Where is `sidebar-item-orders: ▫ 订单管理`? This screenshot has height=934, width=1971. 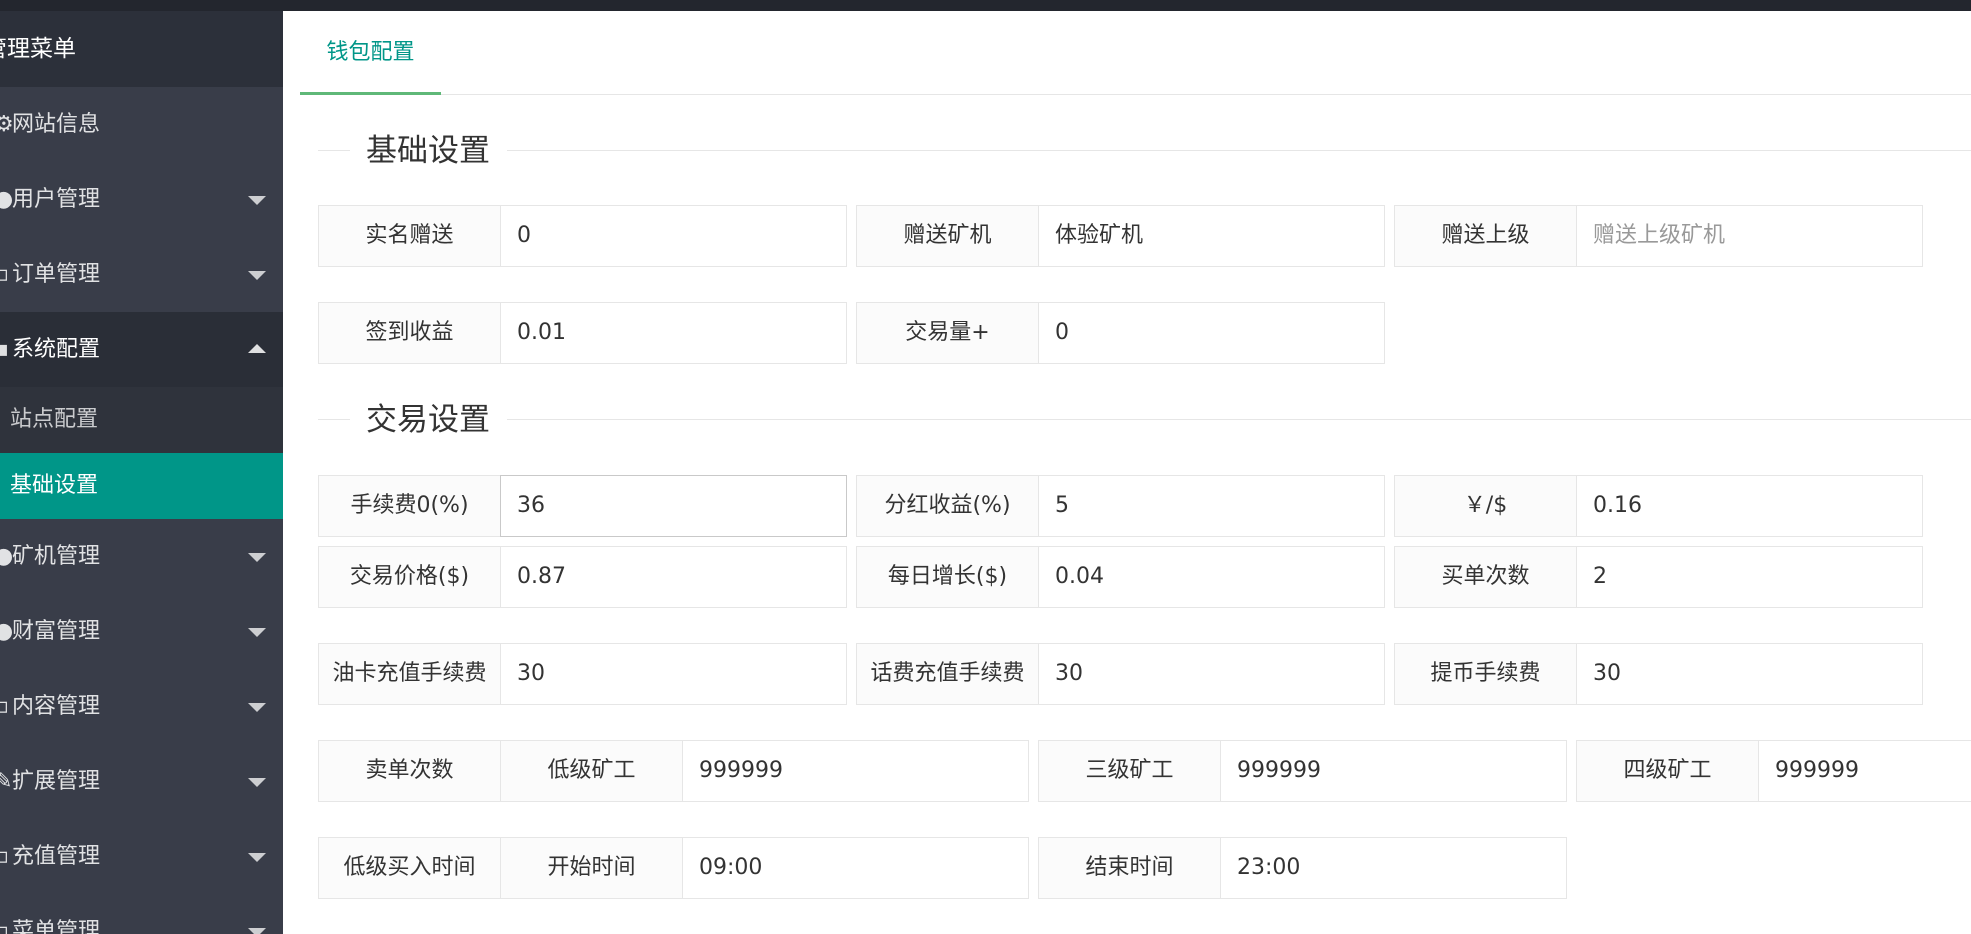
sidebar-item-orders: ▫ 订单管理 is located at coordinates (141, 274).